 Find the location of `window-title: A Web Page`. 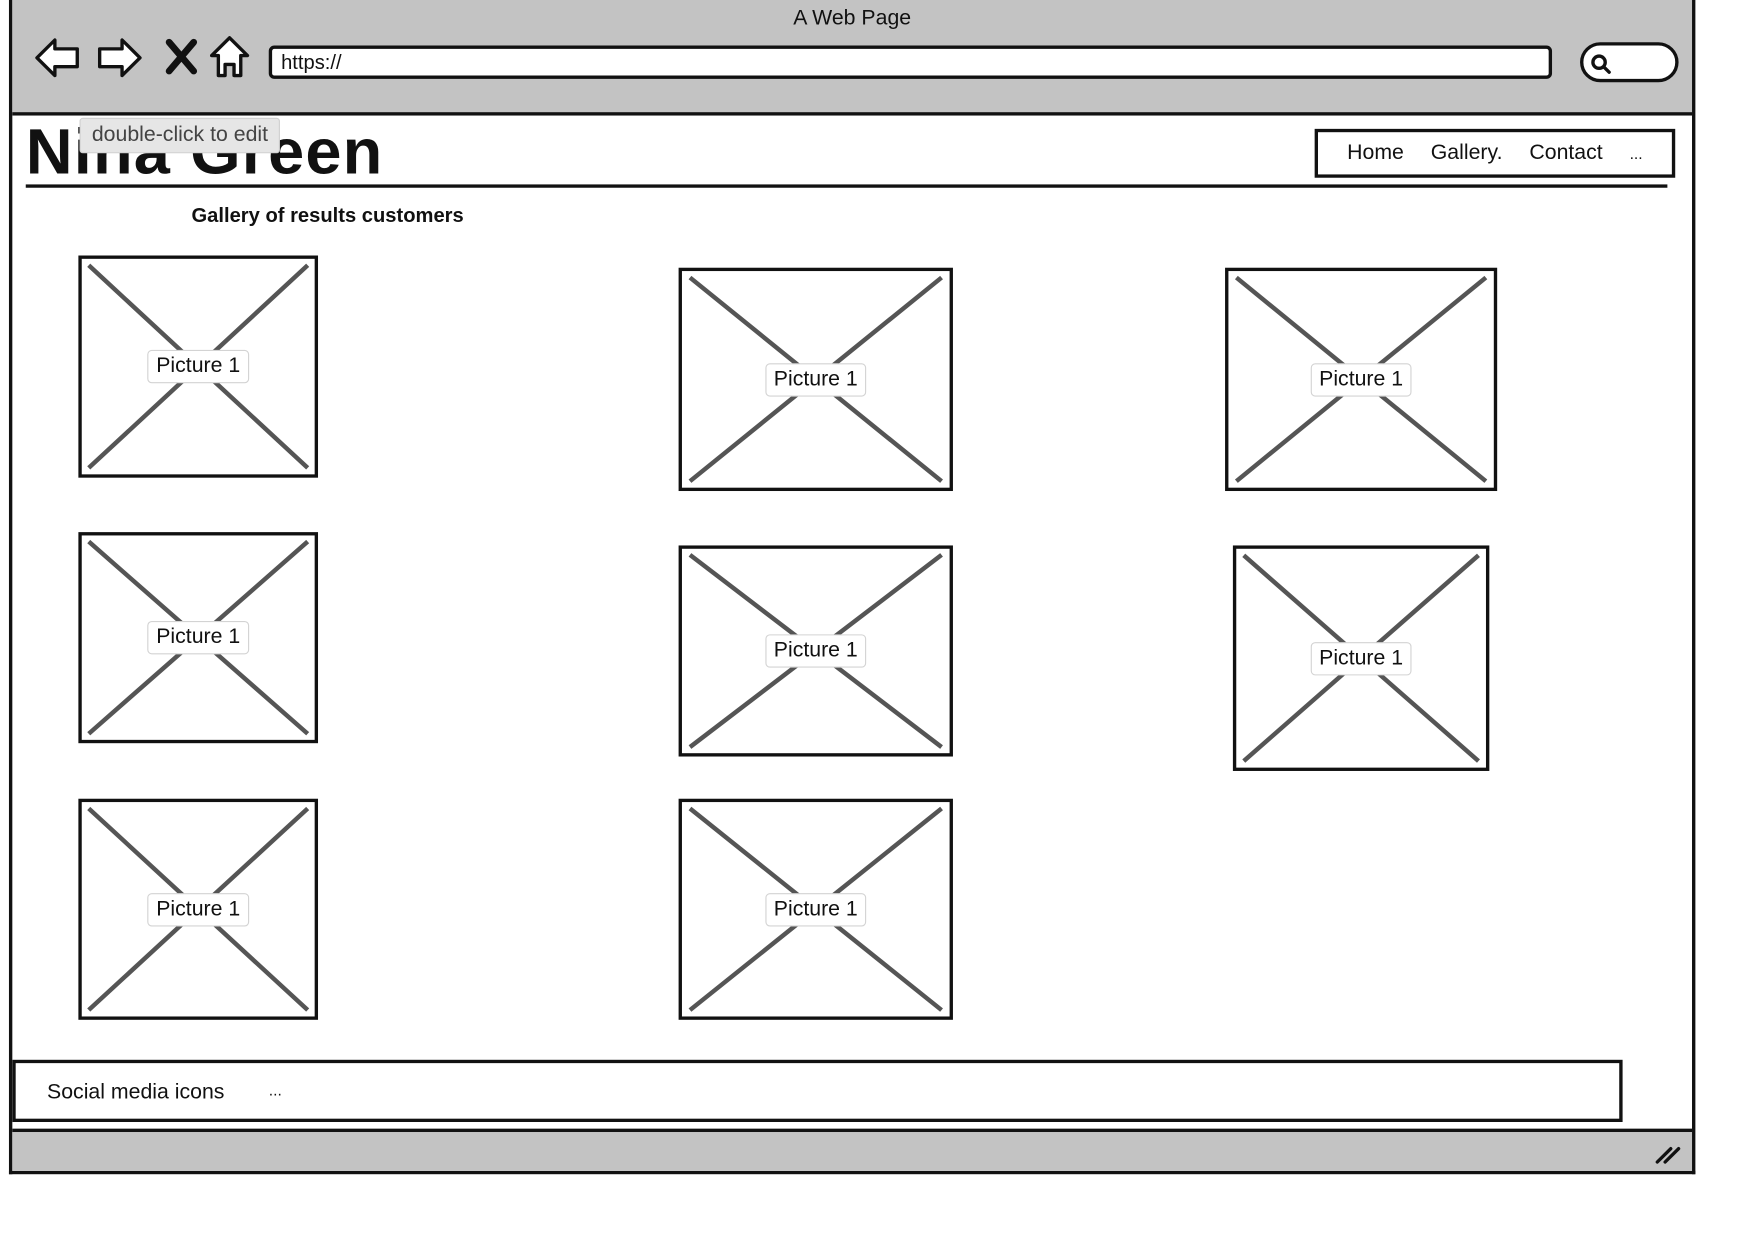

window-title: A Web Page is located at coordinates (852, 18).